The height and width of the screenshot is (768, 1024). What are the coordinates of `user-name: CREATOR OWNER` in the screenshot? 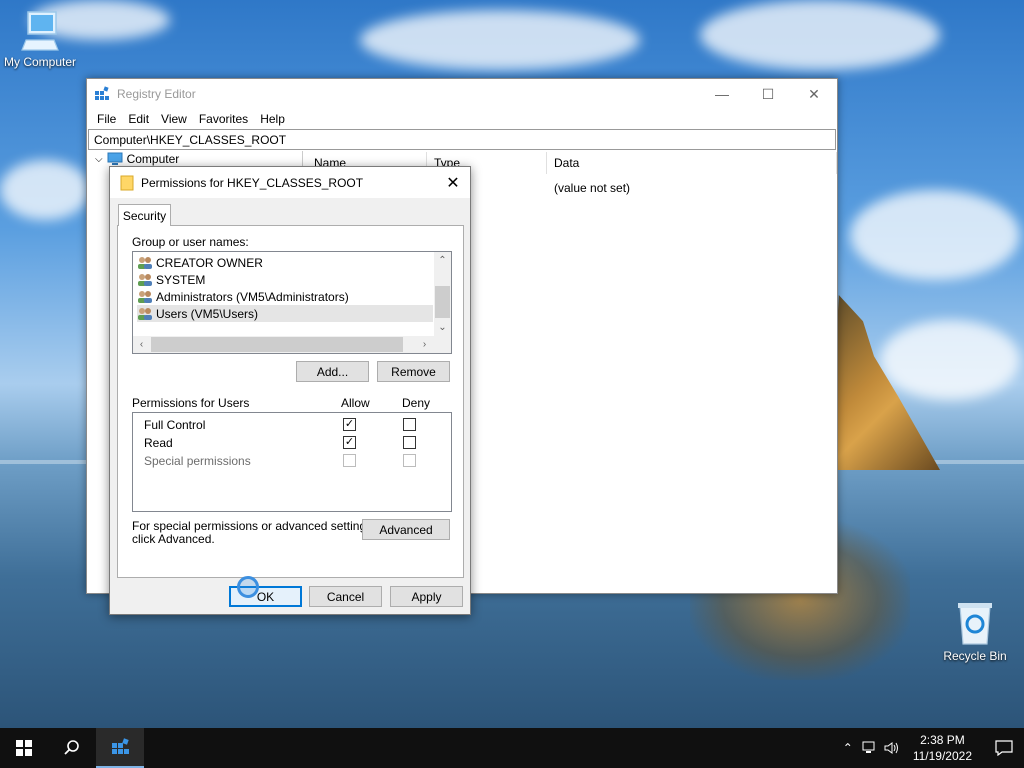 It's located at (209, 262).